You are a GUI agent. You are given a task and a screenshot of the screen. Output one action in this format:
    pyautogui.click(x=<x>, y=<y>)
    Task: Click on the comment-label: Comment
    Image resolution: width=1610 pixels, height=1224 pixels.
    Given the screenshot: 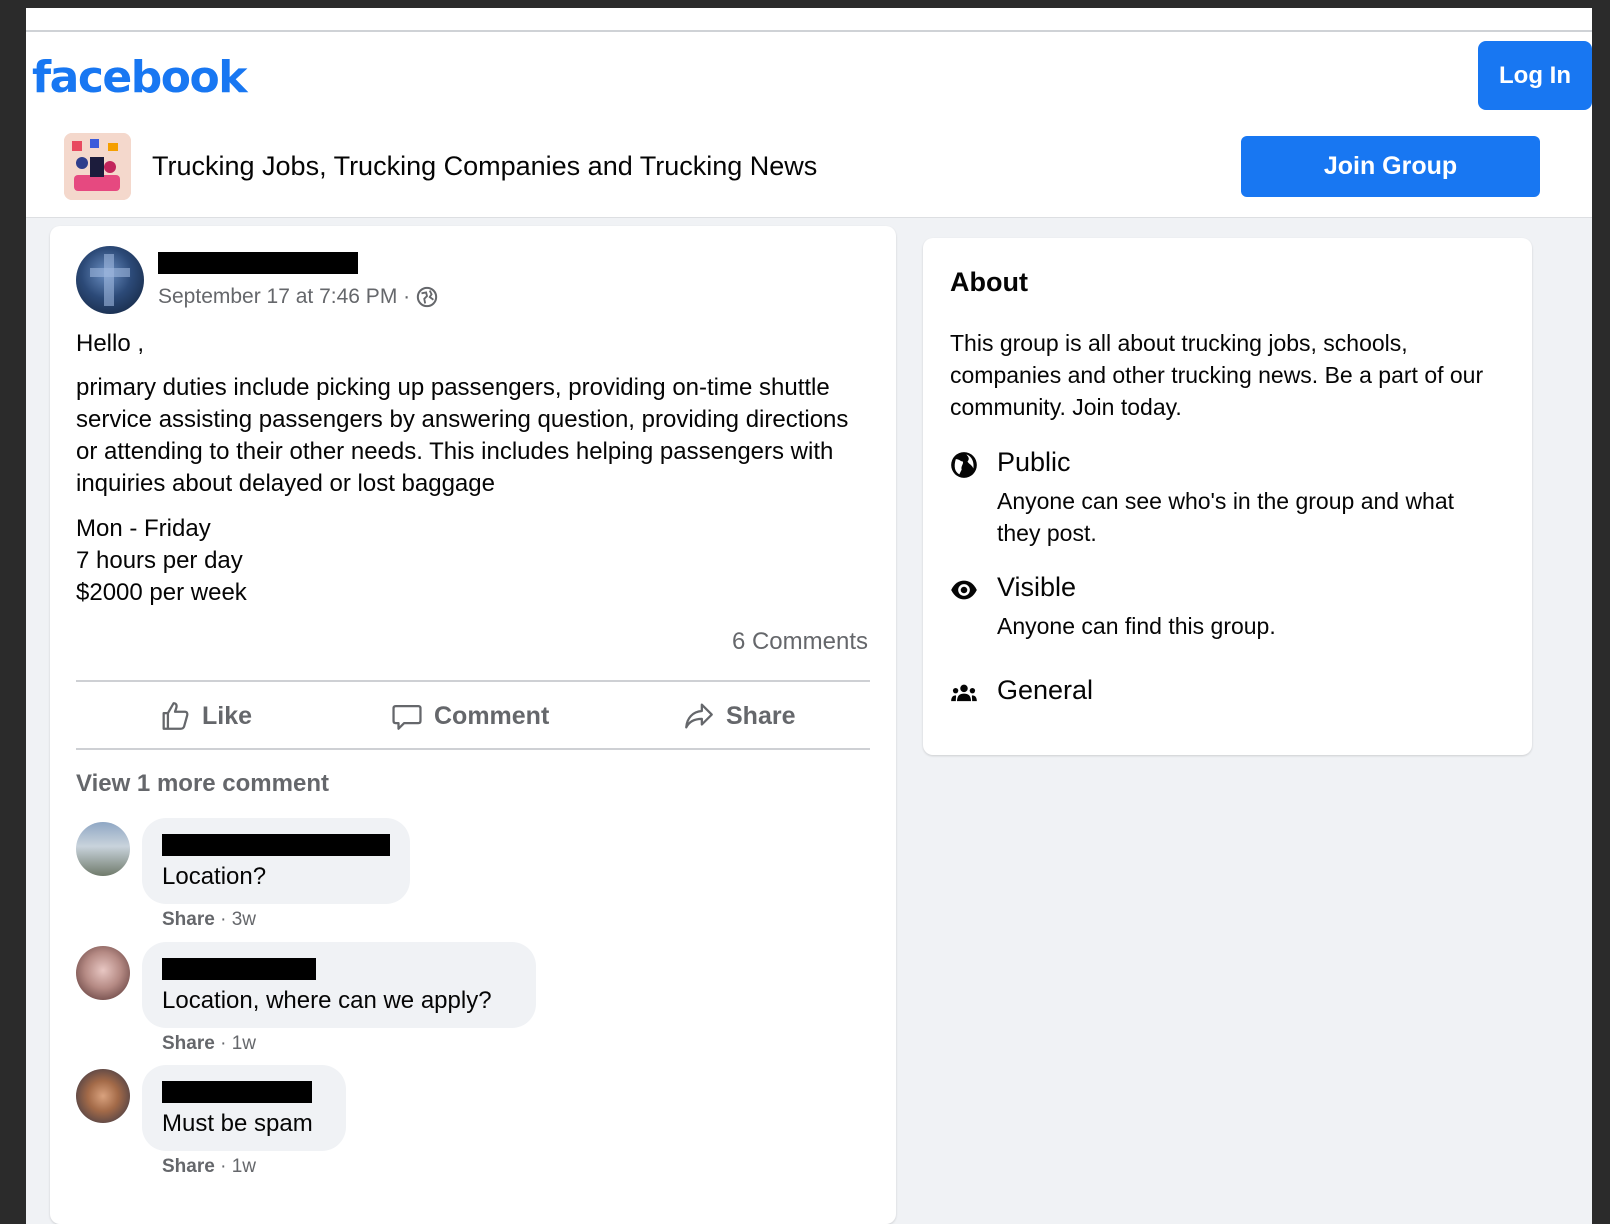 What is the action you would take?
    pyautogui.click(x=492, y=715)
    